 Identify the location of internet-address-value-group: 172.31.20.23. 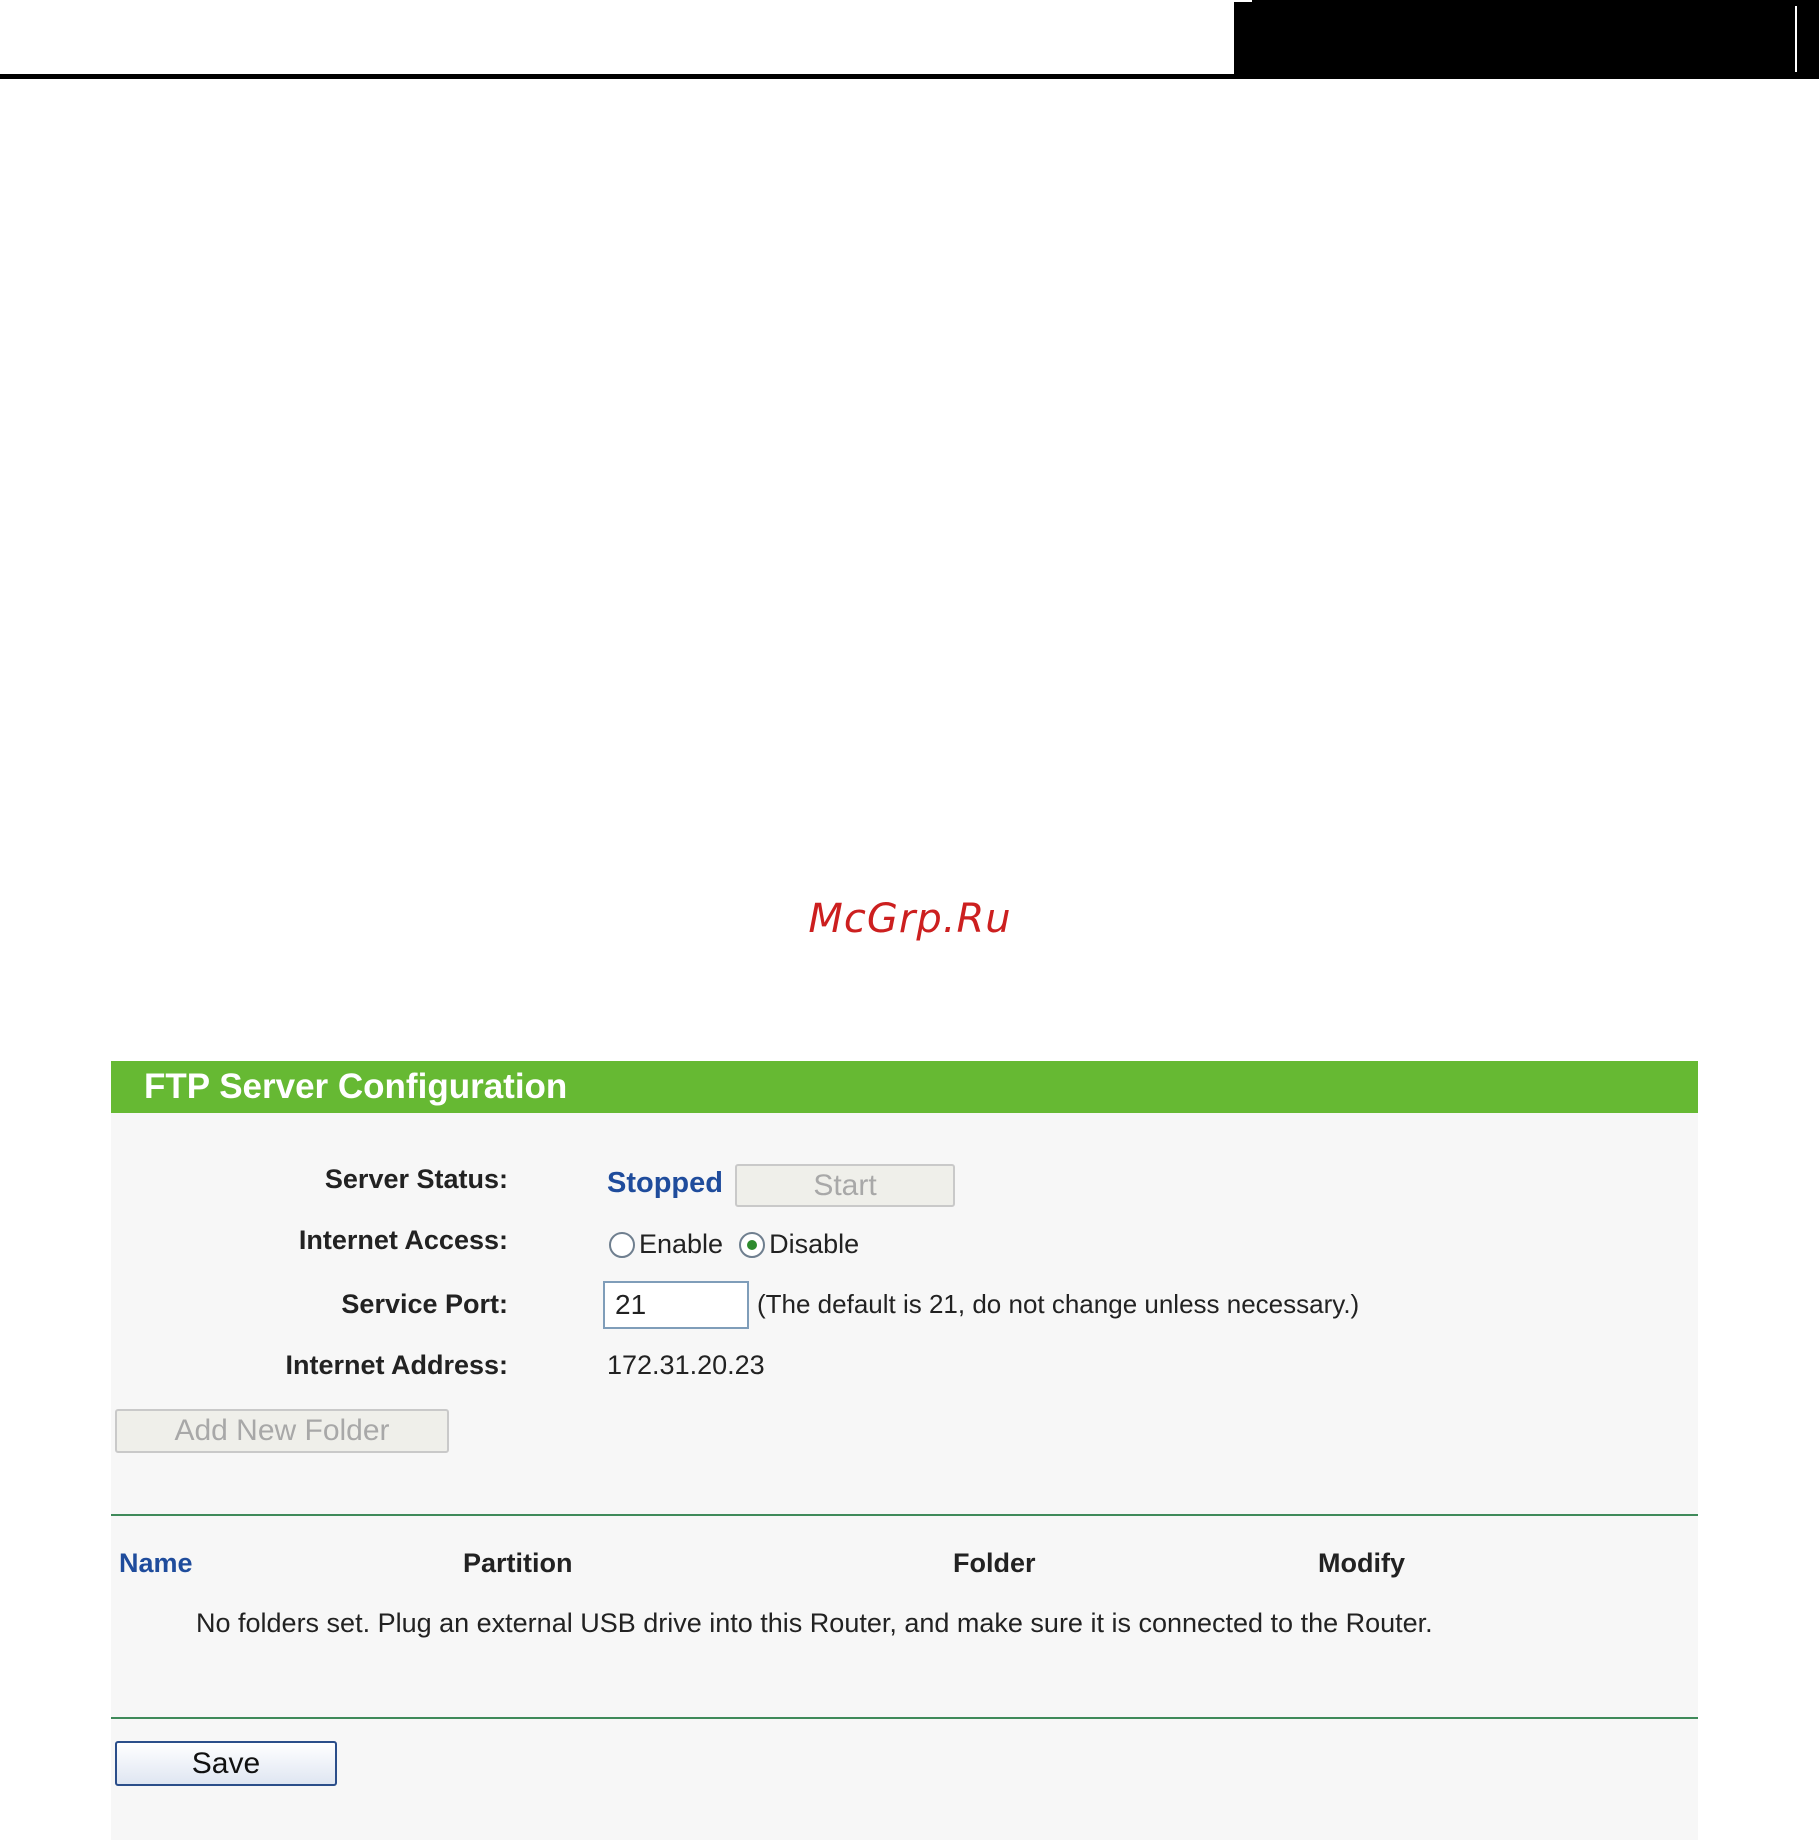
(680, 1374).